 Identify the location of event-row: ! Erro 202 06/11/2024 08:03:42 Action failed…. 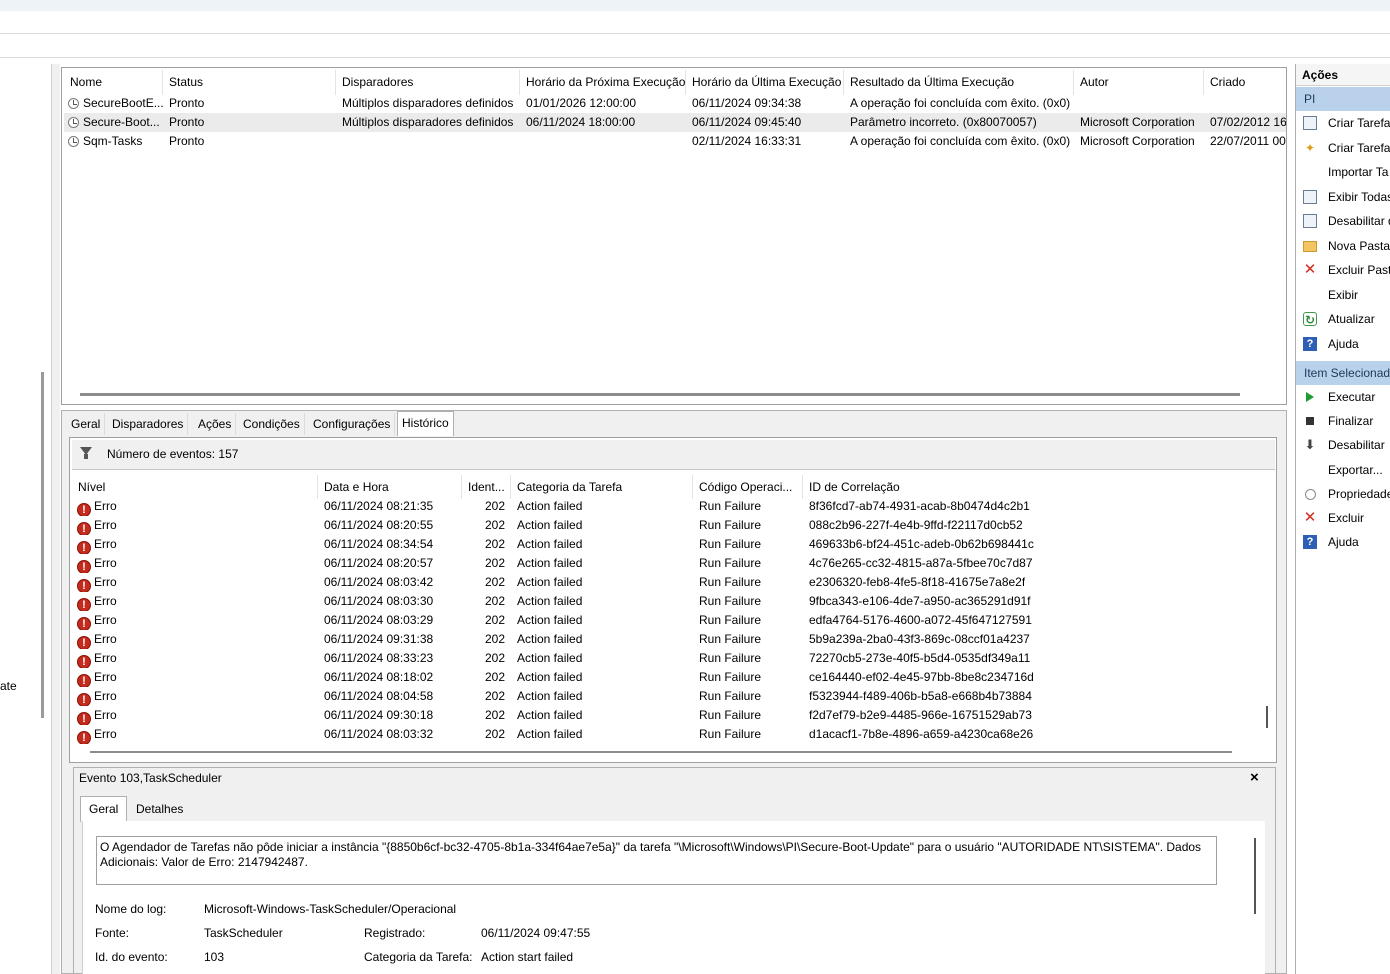
(666, 582).